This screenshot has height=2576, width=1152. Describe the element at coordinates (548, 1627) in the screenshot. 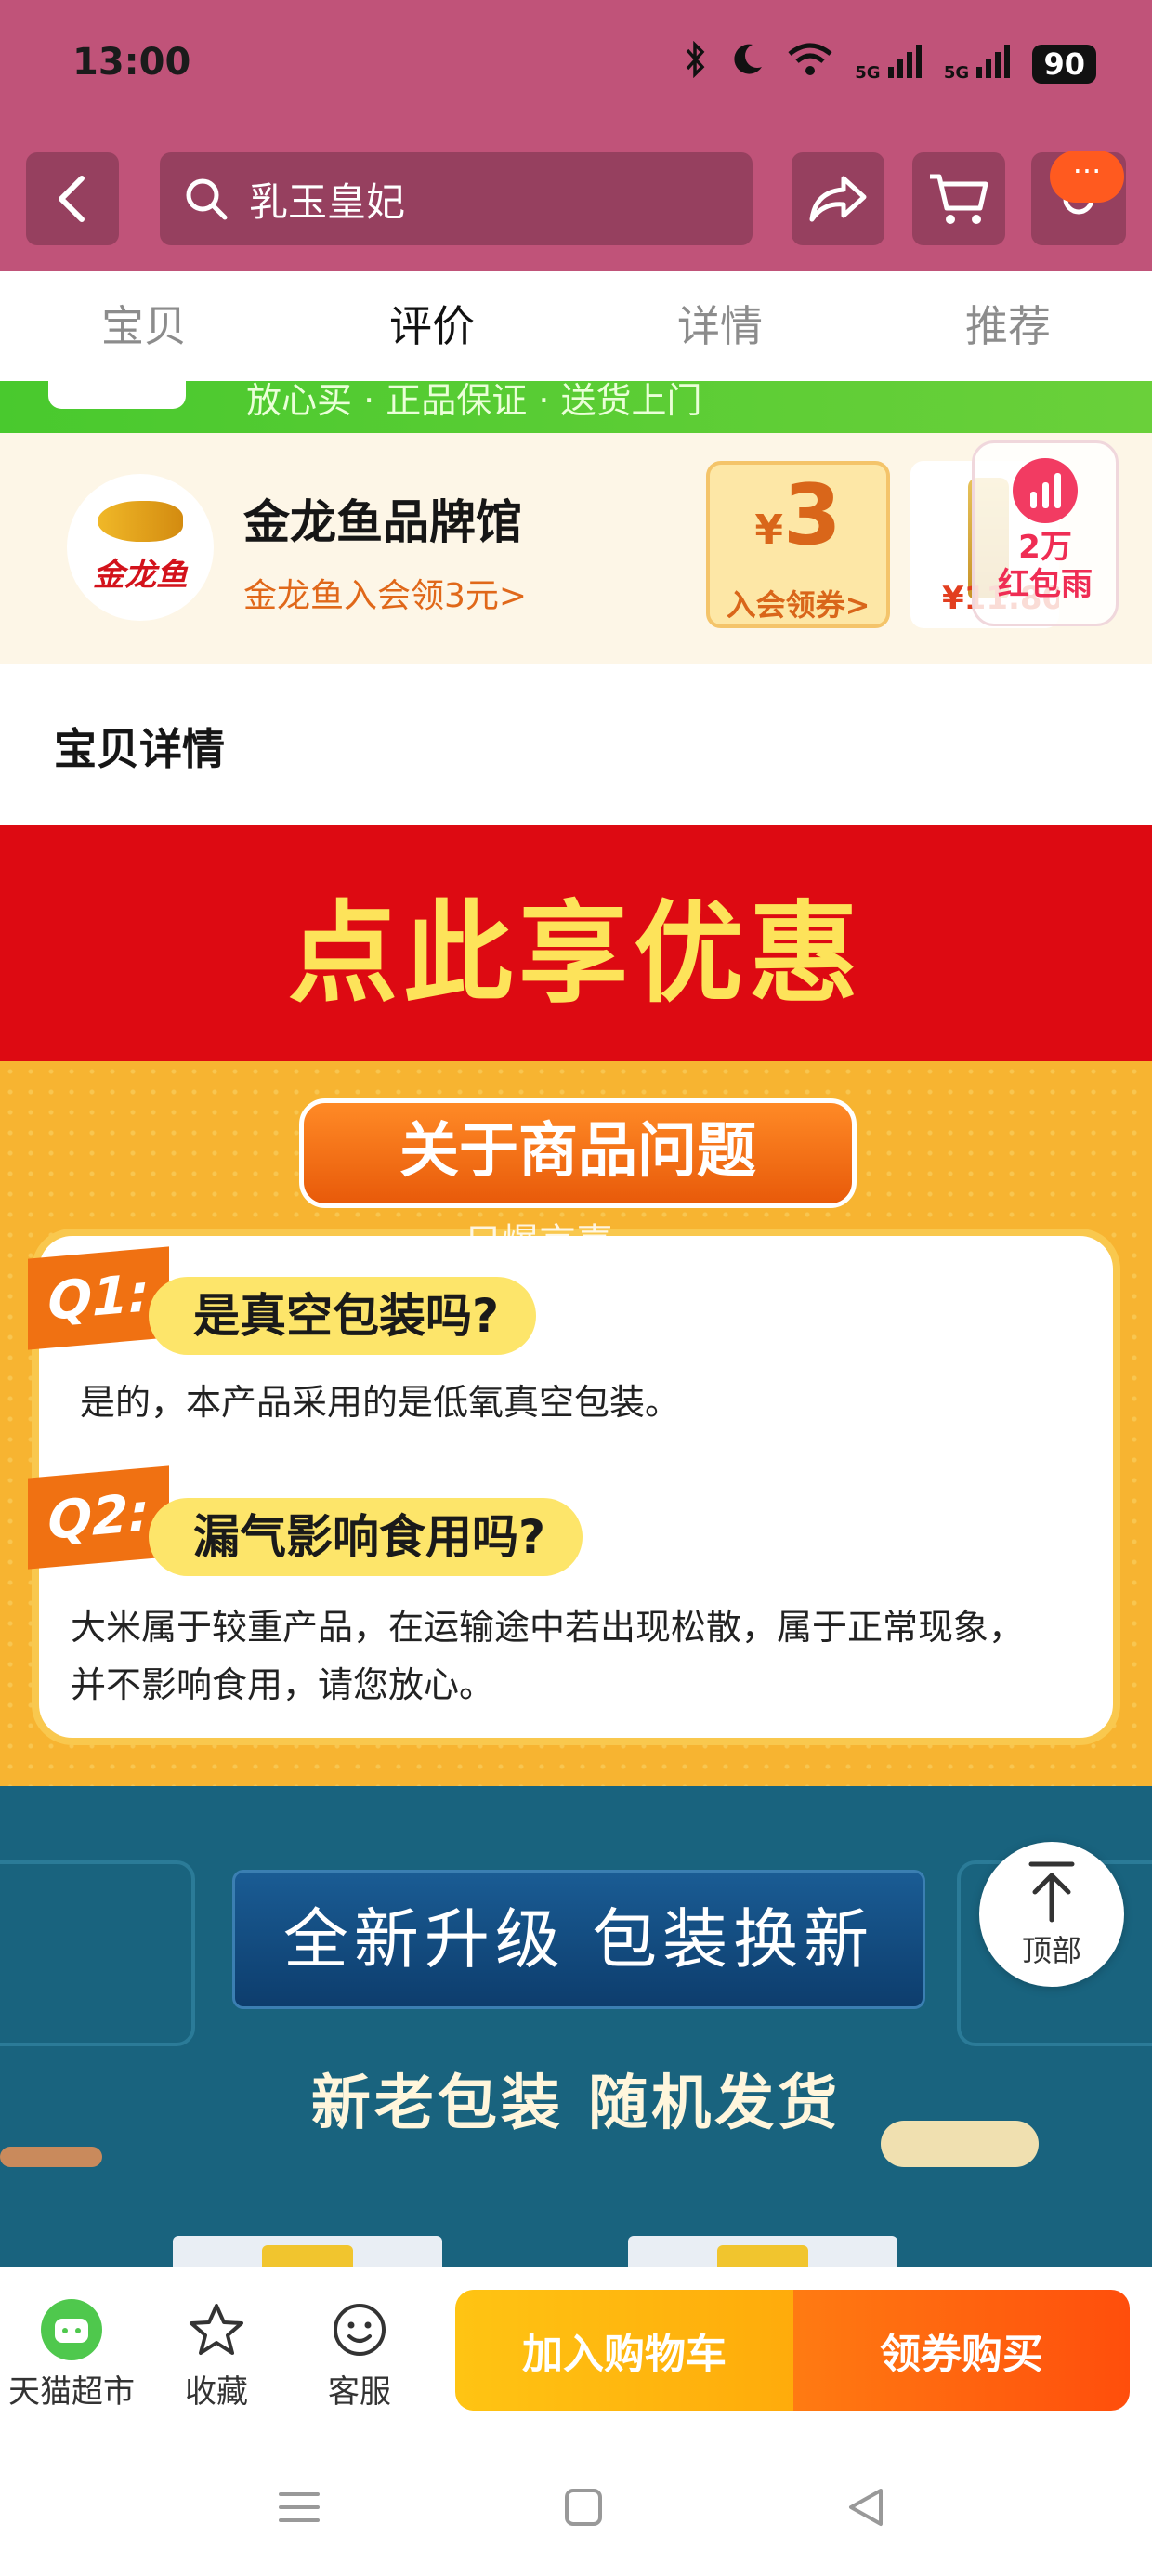

I see `q2-answer-line1: 大米属于较重产品，在运输途中若出现松散，属于正常现象，` at that location.